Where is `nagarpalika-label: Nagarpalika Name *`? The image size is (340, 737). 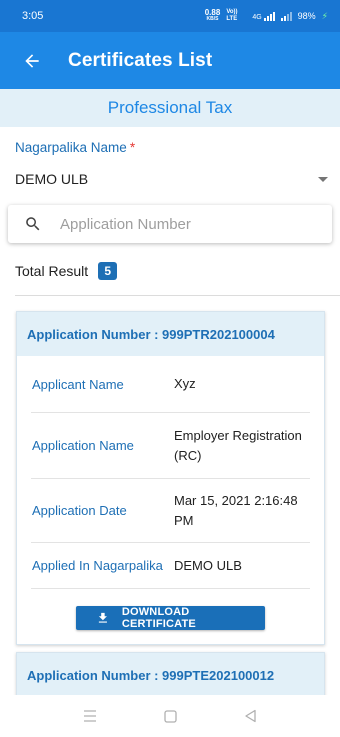 nagarpalika-label: Nagarpalika Name * is located at coordinates (75, 147).